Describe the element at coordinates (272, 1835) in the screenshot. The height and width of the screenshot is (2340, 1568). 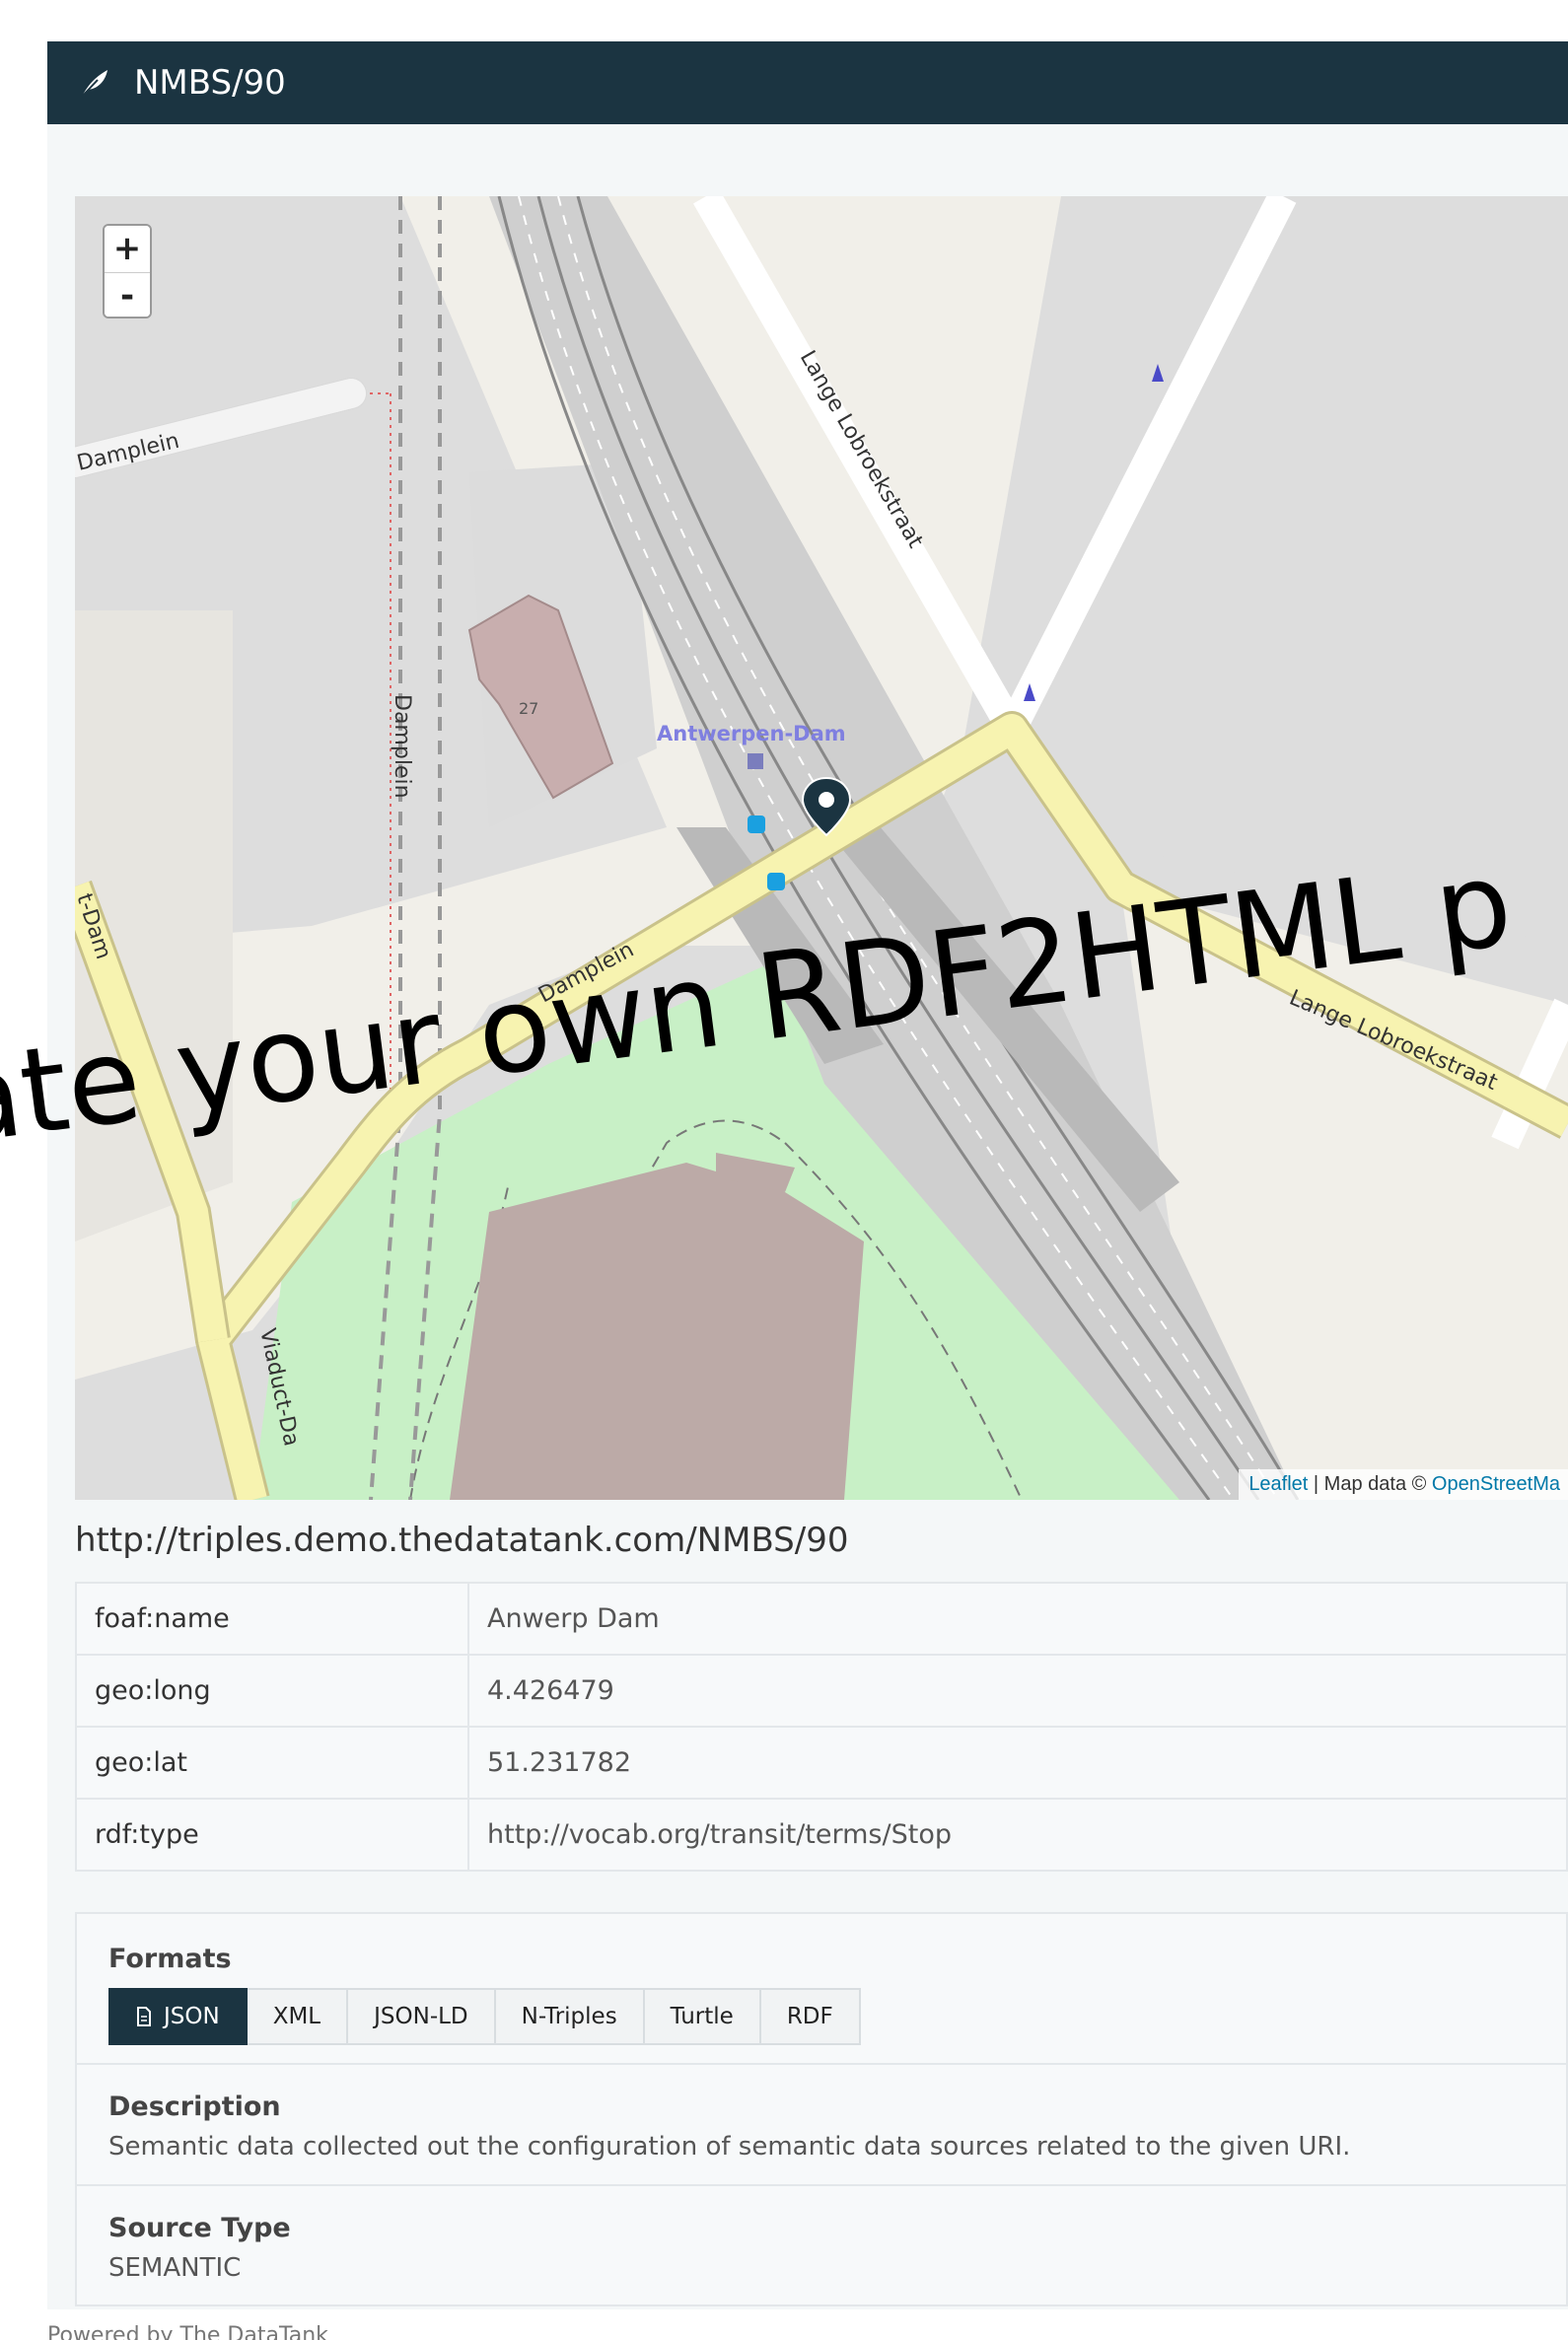
I see `property-key: rdf:type` at that location.